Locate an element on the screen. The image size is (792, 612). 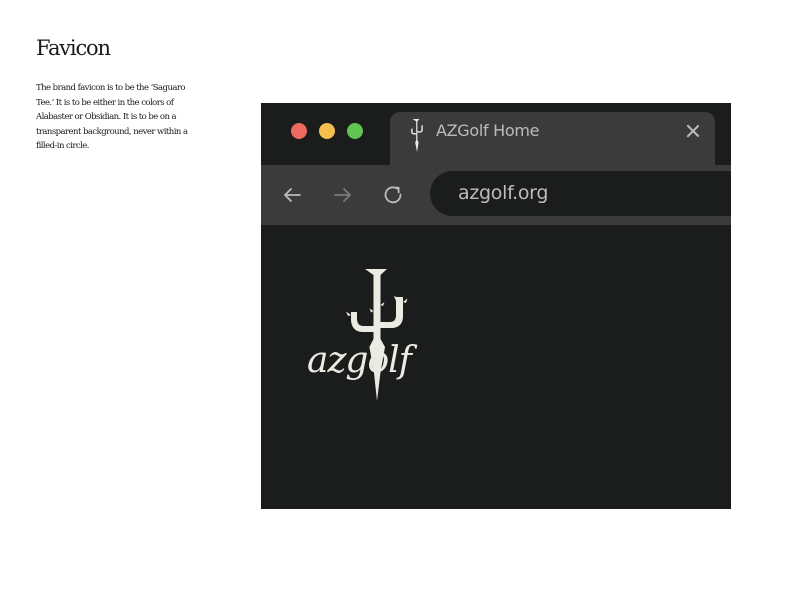
page-title: Favicon is located at coordinates (73, 48).